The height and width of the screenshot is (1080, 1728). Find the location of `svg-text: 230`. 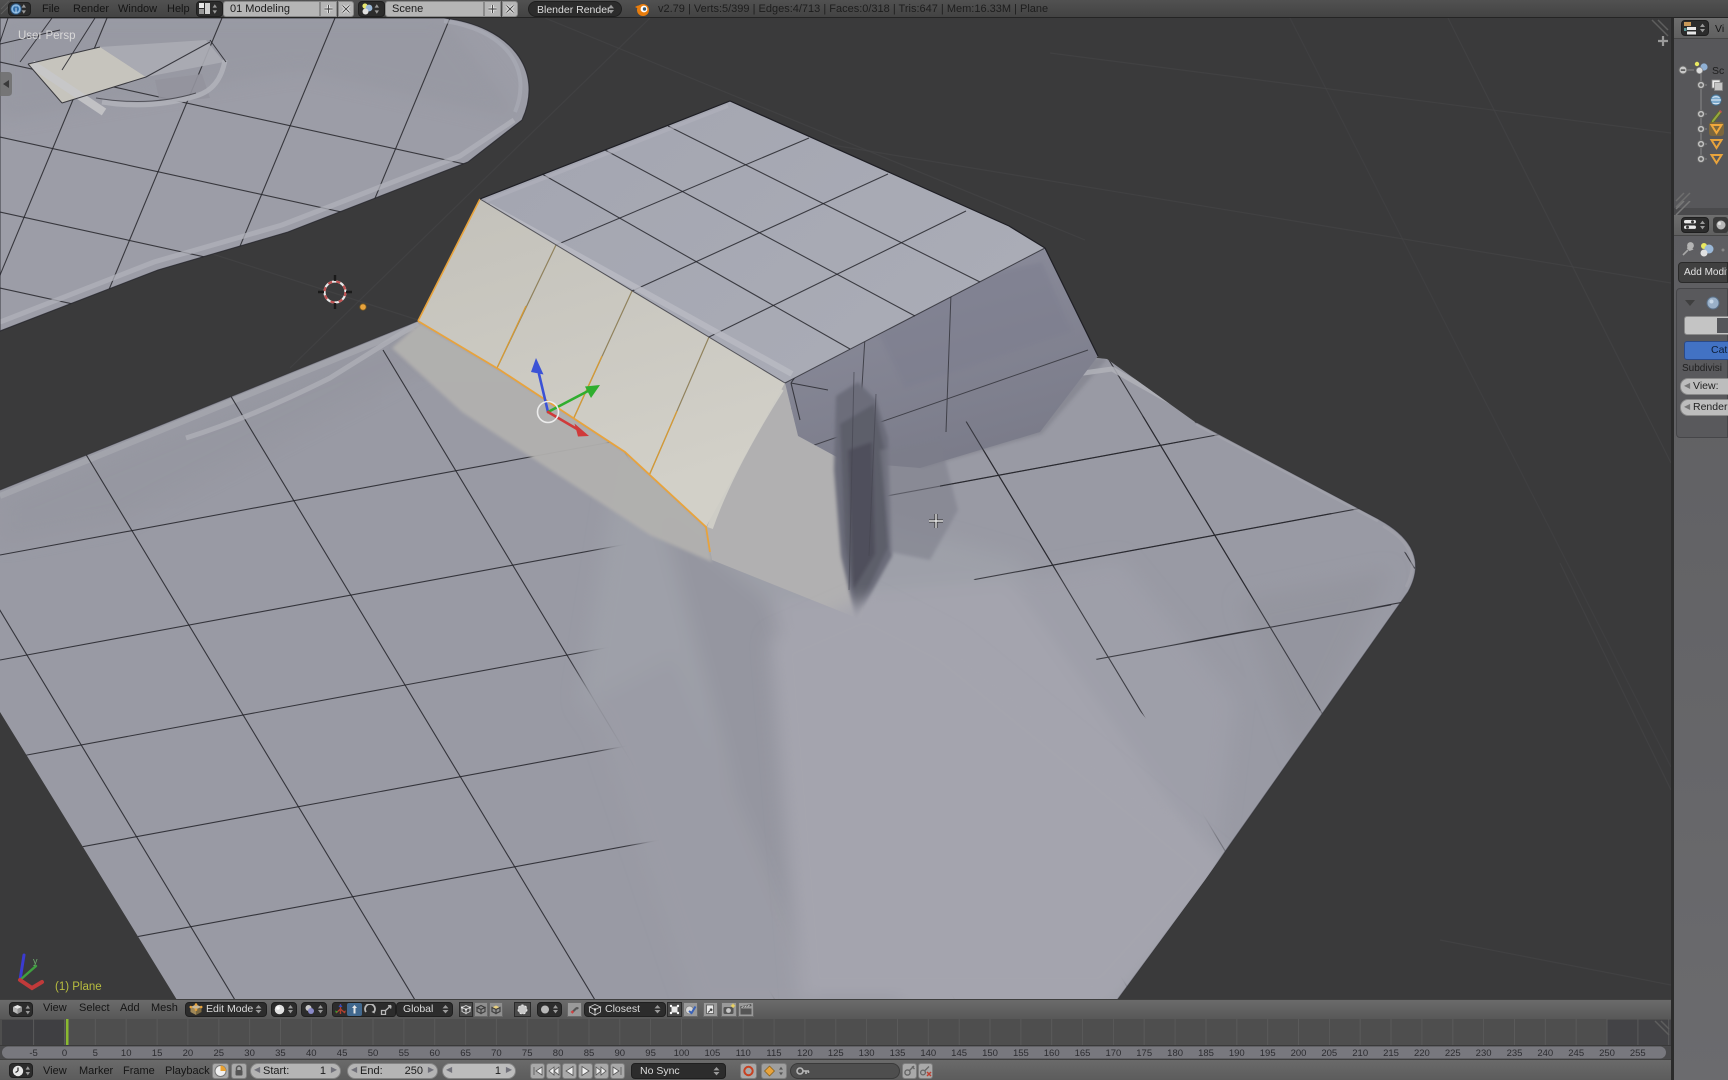

svg-text: 230 is located at coordinates (1484, 1053).